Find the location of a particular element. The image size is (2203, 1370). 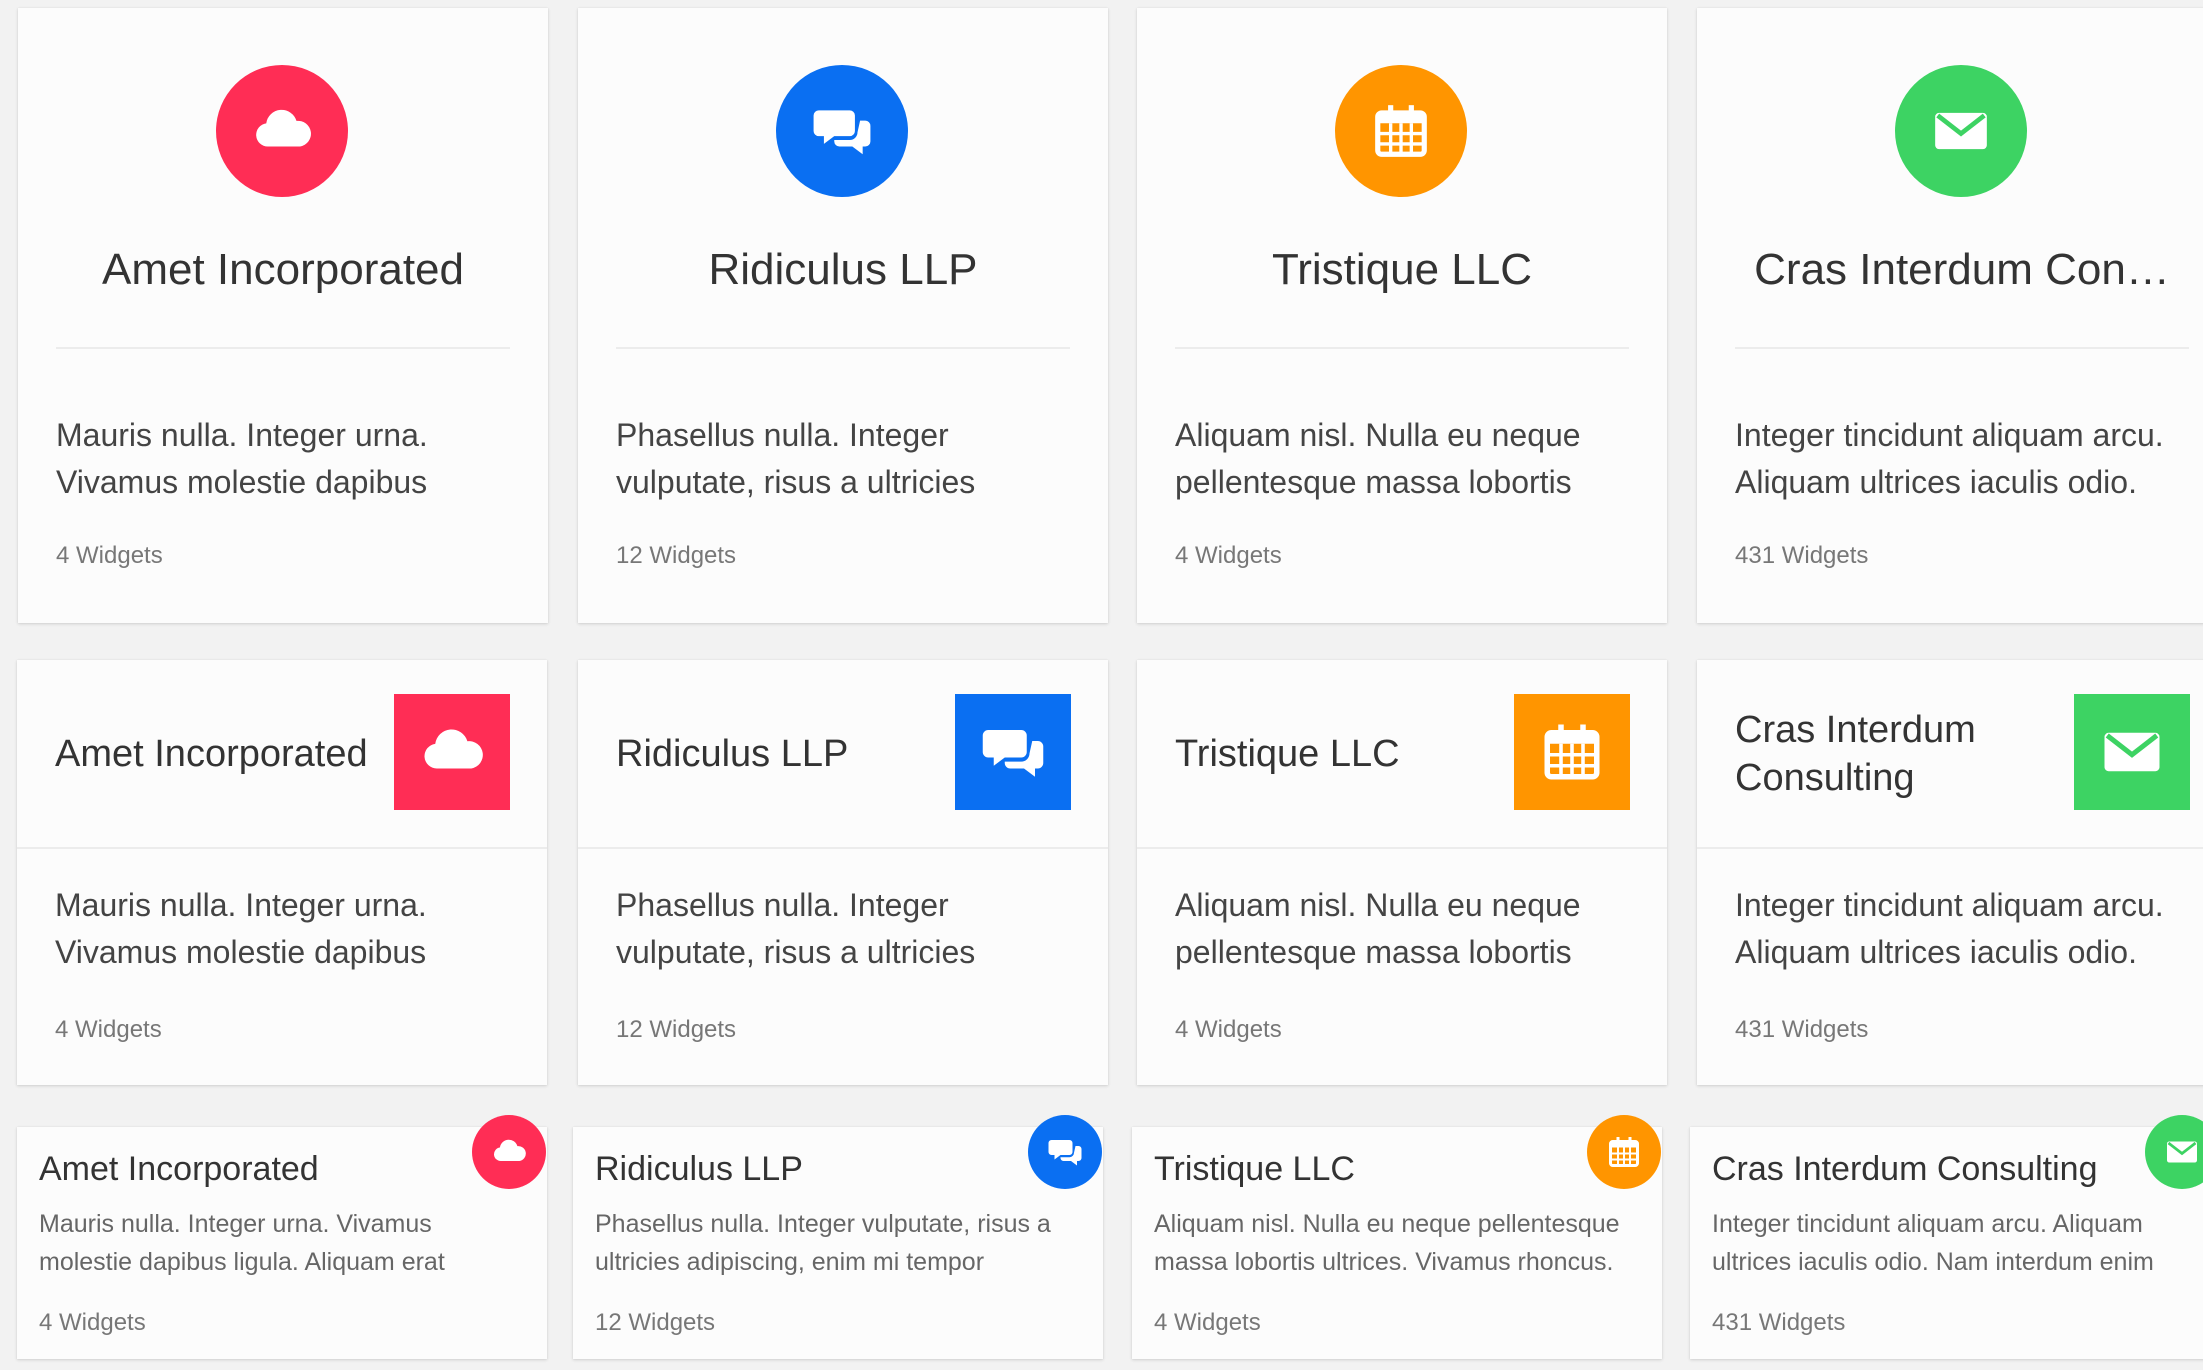

cloud-icon-badge is located at coordinates (509, 1152).